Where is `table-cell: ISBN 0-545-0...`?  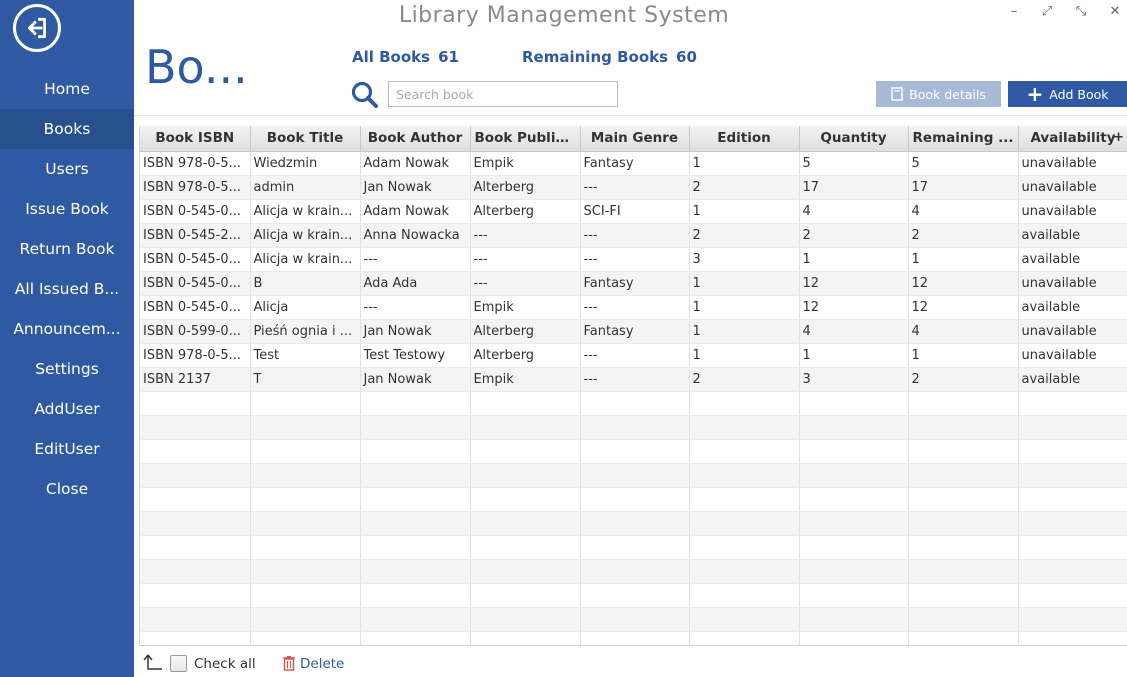 table-cell: ISBN 0-545-0... is located at coordinates (195, 211).